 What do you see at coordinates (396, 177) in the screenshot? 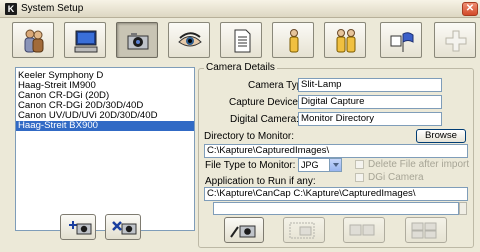
I see `dgi-camera-label: DGi Camera` at bounding box center [396, 177].